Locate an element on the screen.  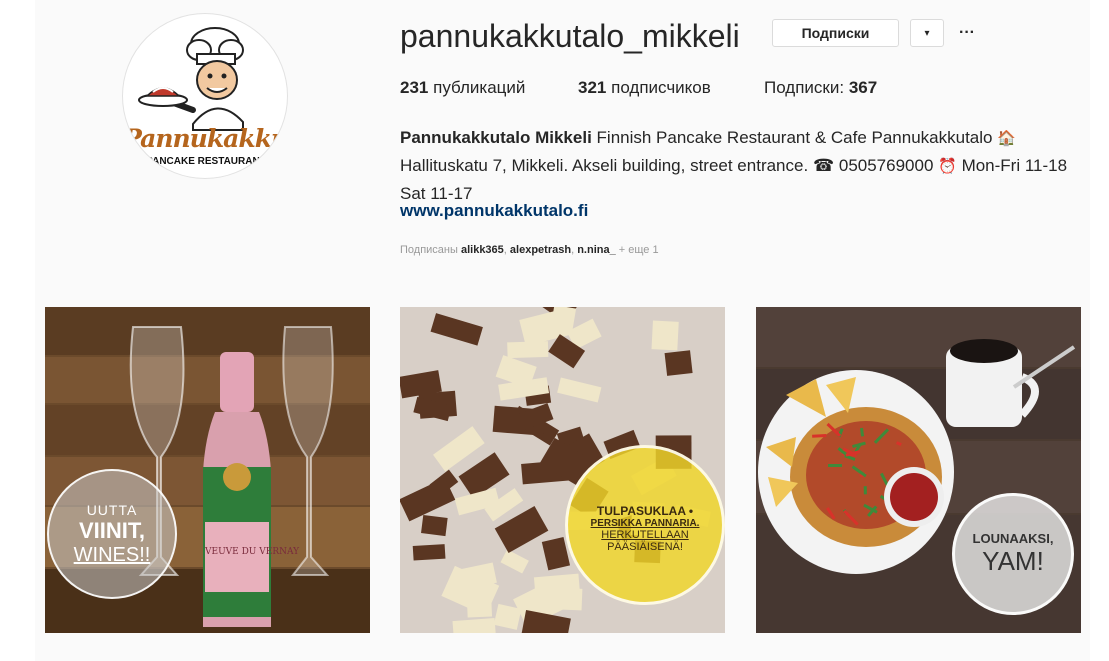
posts-count: 231 is located at coordinates (414, 87).